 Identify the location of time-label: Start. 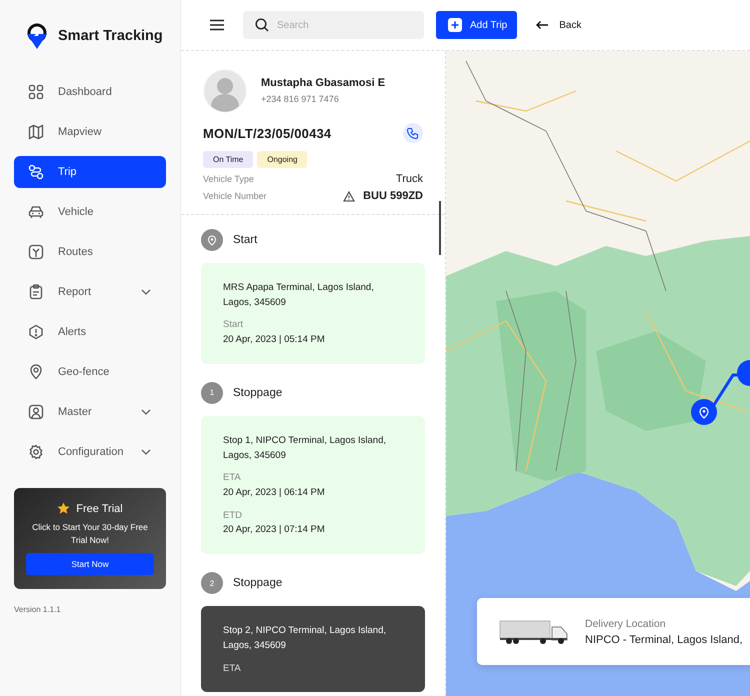
(233, 325).